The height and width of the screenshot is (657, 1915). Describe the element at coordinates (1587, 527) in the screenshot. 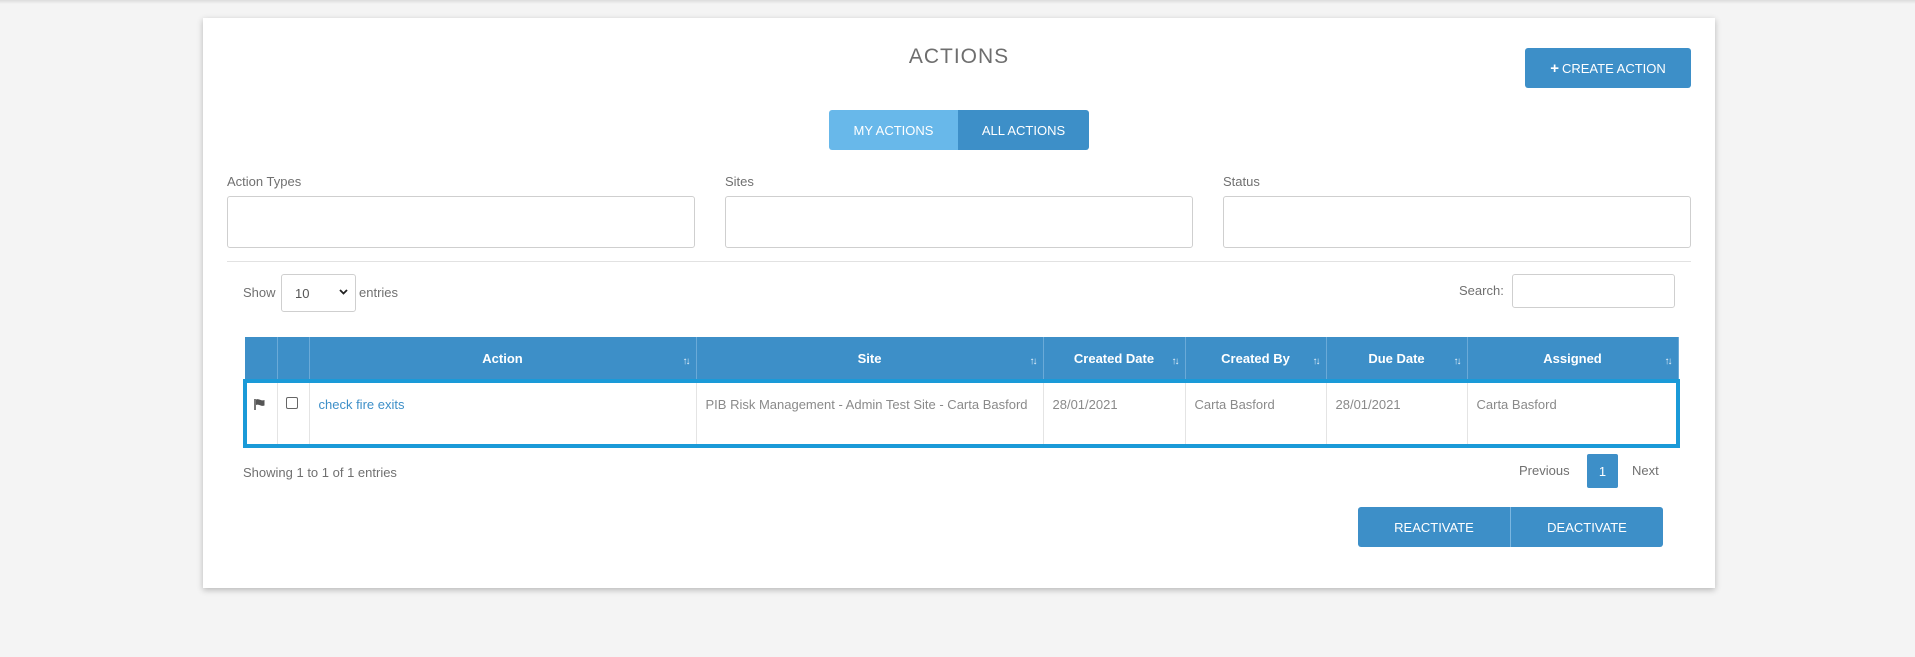

I see `deactivate-button: DEACTIVATE` at that location.